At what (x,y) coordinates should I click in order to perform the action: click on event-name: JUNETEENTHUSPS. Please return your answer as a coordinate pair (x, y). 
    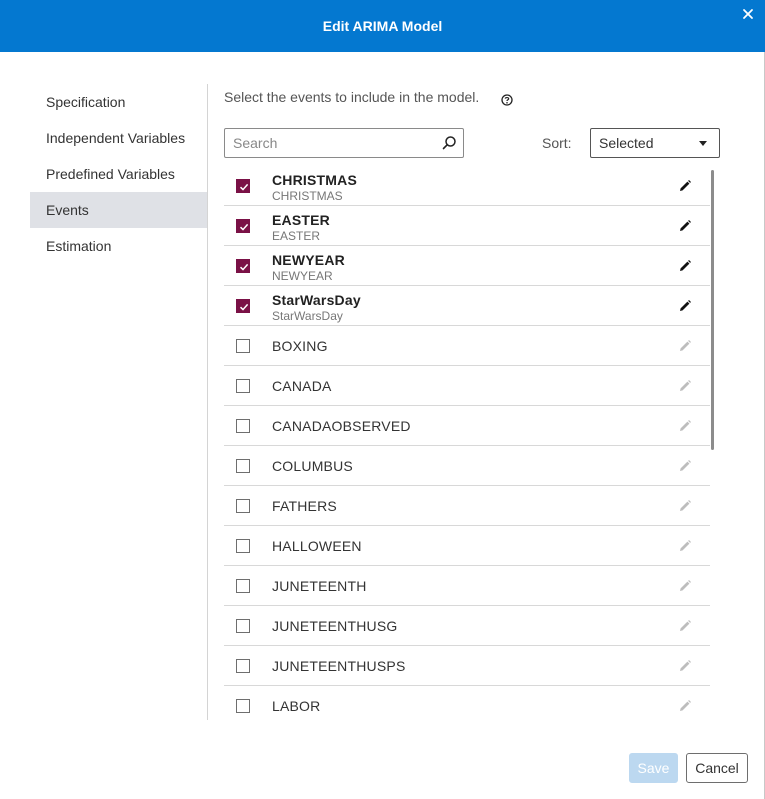
    Looking at the image, I should click on (339, 666).